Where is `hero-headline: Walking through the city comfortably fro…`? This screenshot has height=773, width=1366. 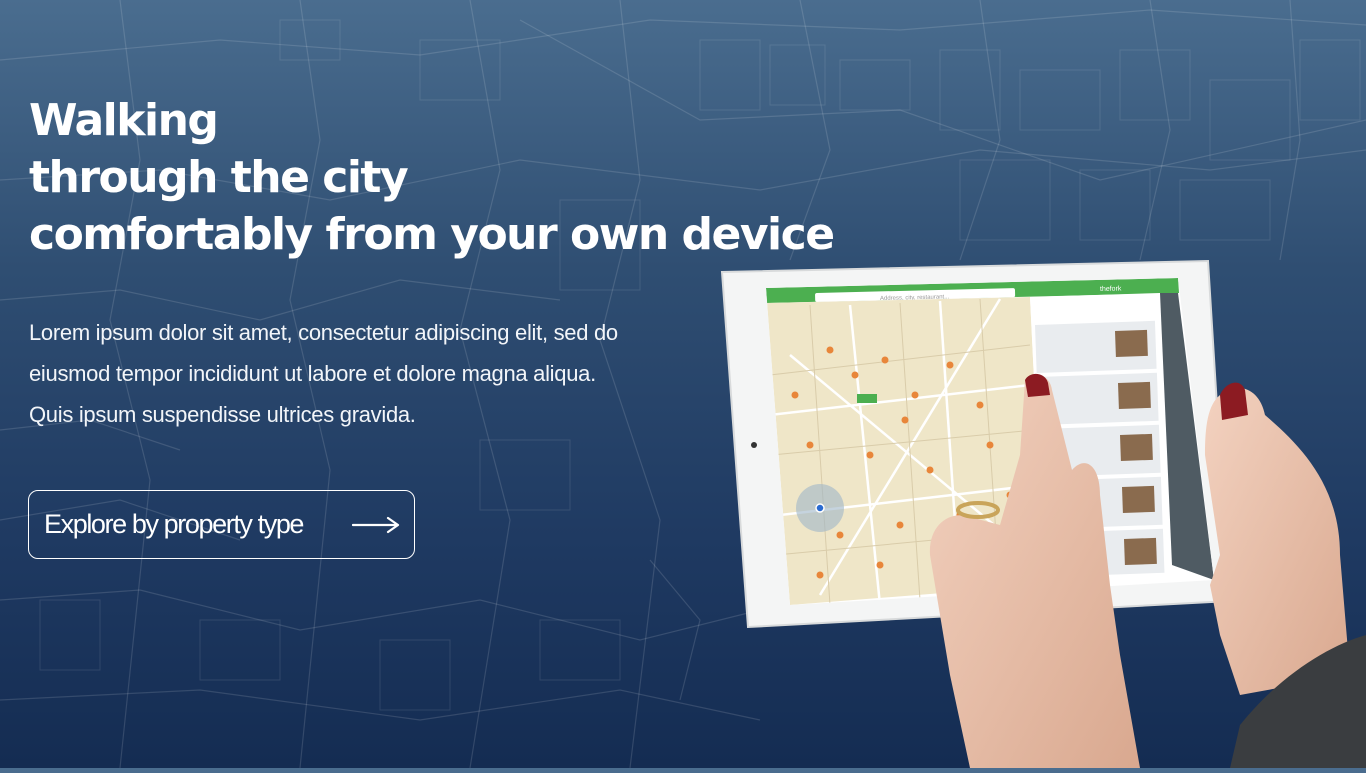 hero-headline: Walking through the city comfortably fro… is located at coordinates (432, 177).